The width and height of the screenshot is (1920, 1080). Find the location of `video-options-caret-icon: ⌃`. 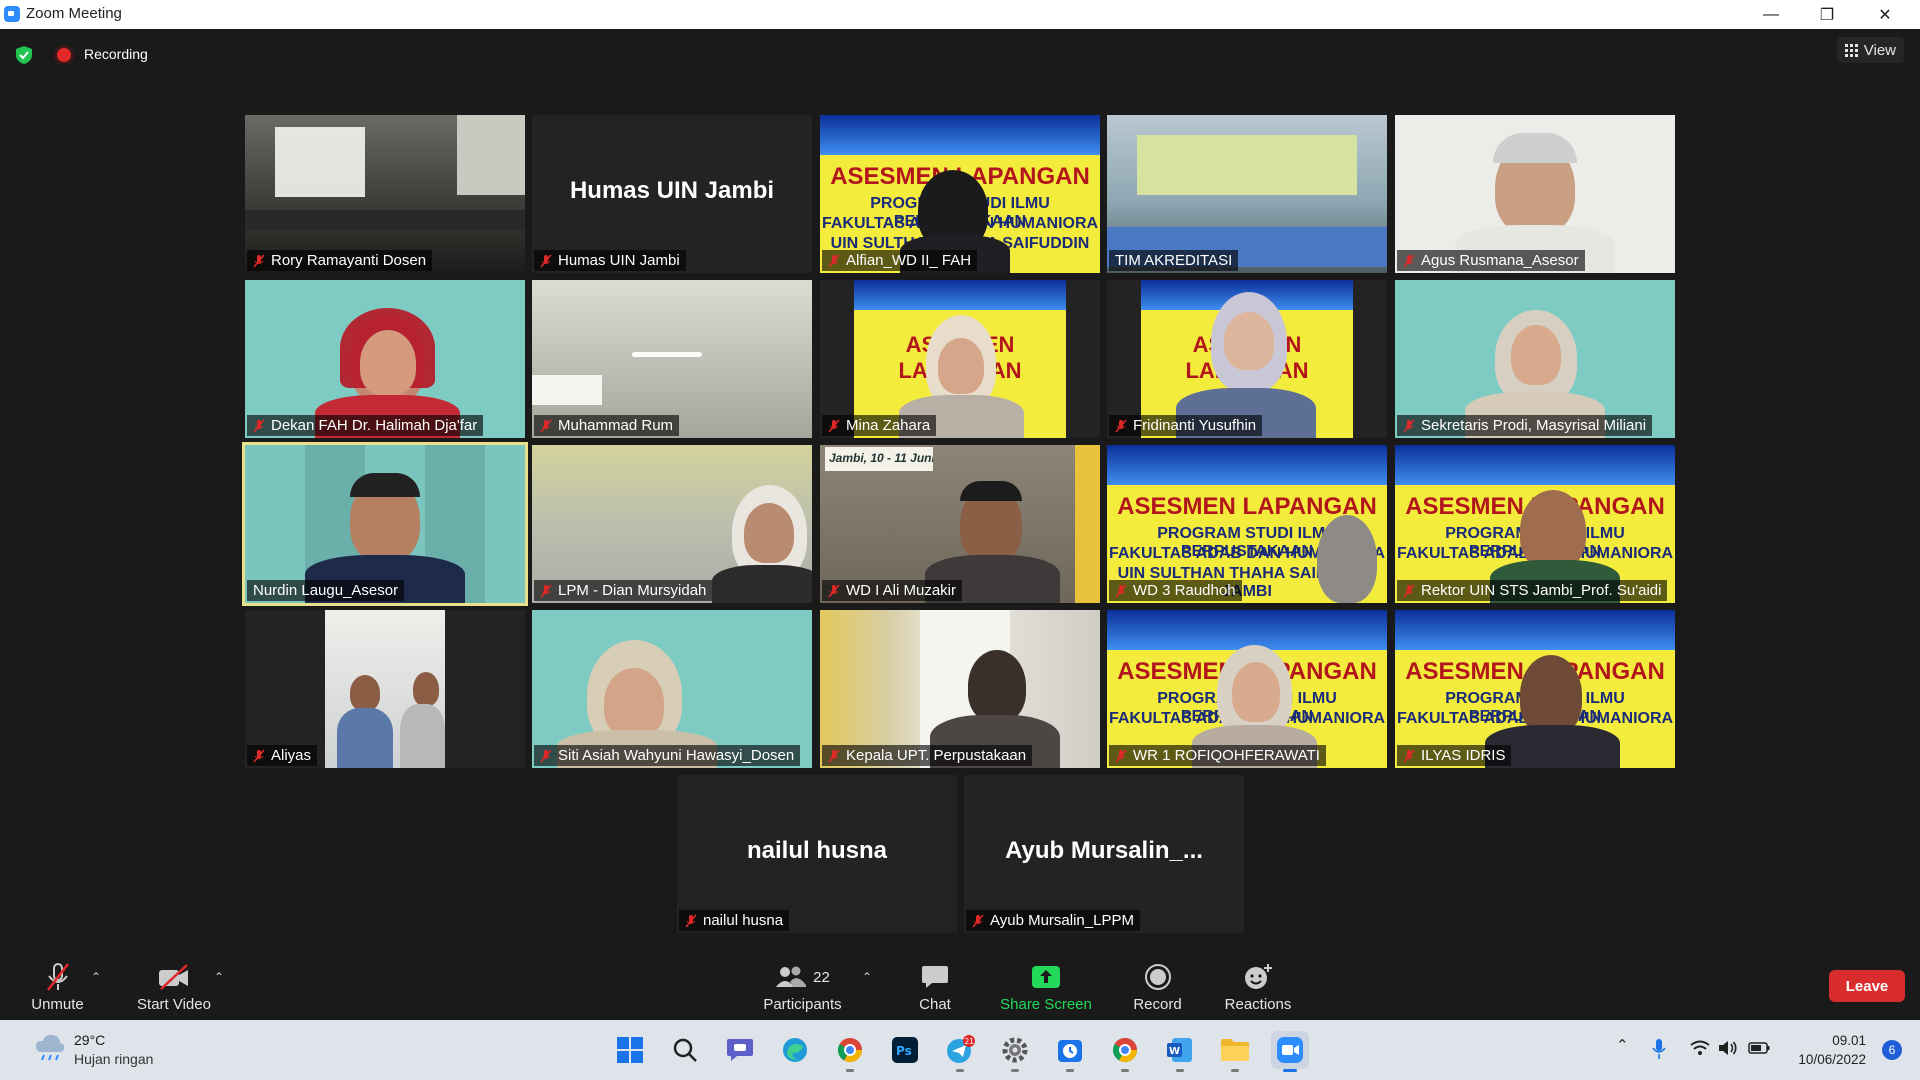

video-options-caret-icon: ⌃ is located at coordinates (219, 977).